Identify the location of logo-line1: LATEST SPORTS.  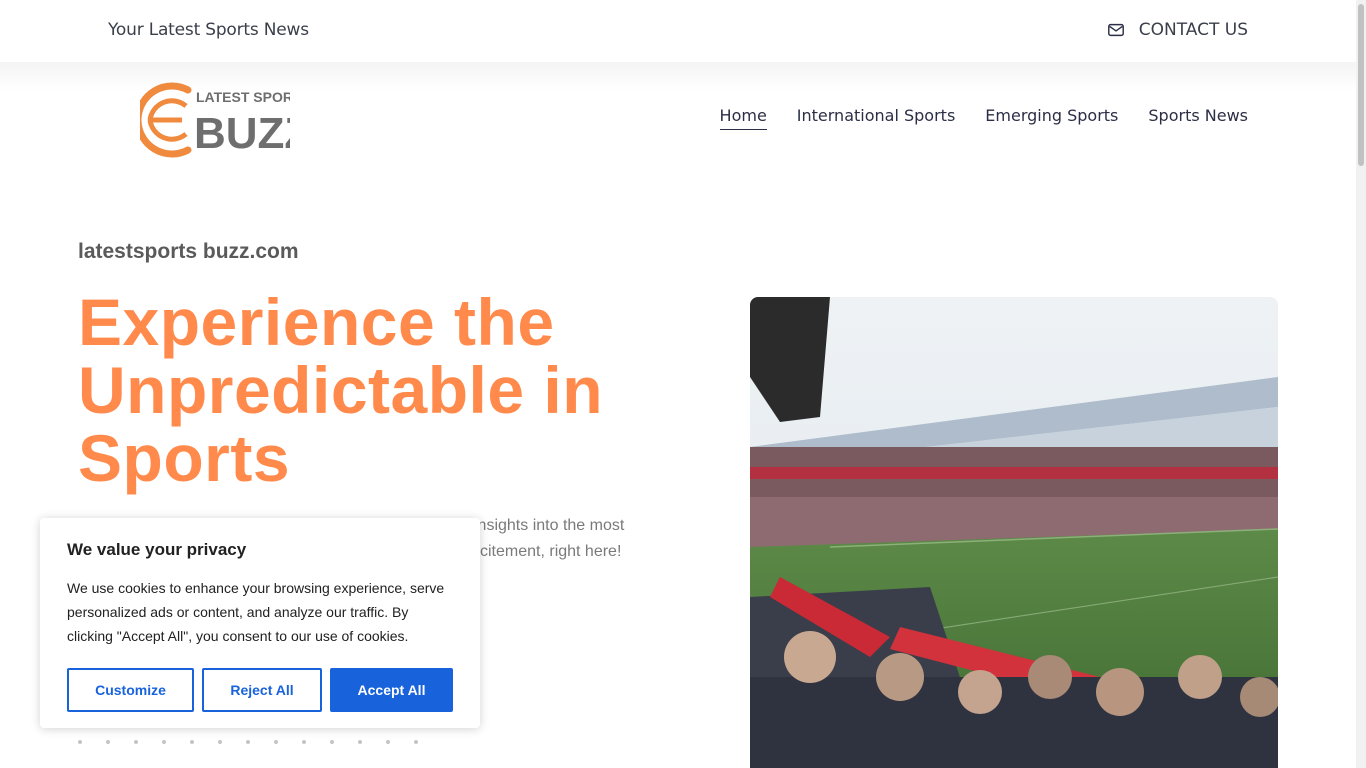
(243, 97).